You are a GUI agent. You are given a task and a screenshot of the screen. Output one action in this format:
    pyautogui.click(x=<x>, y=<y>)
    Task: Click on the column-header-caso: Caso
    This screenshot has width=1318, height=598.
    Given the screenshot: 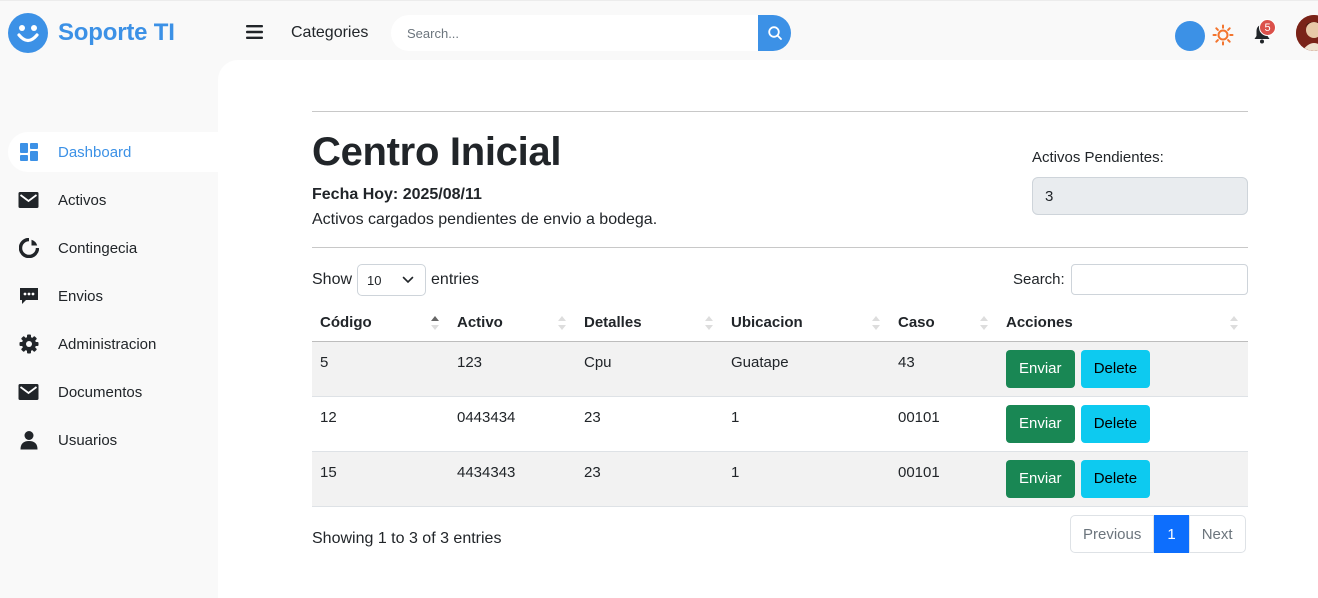 What is the action you would take?
    pyautogui.click(x=944, y=323)
    